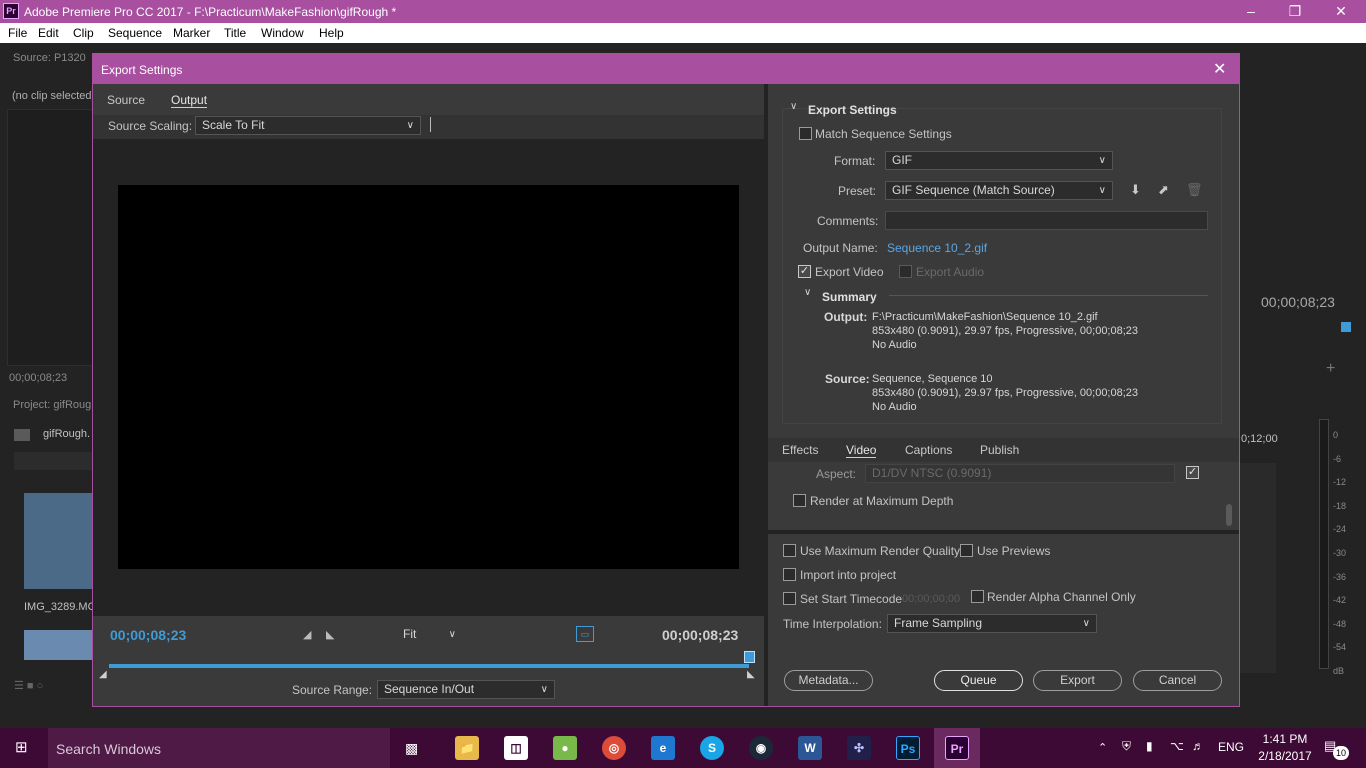  Describe the element at coordinates (804, 271) in the screenshot. I see `export-video-checkbox: ✓` at that location.